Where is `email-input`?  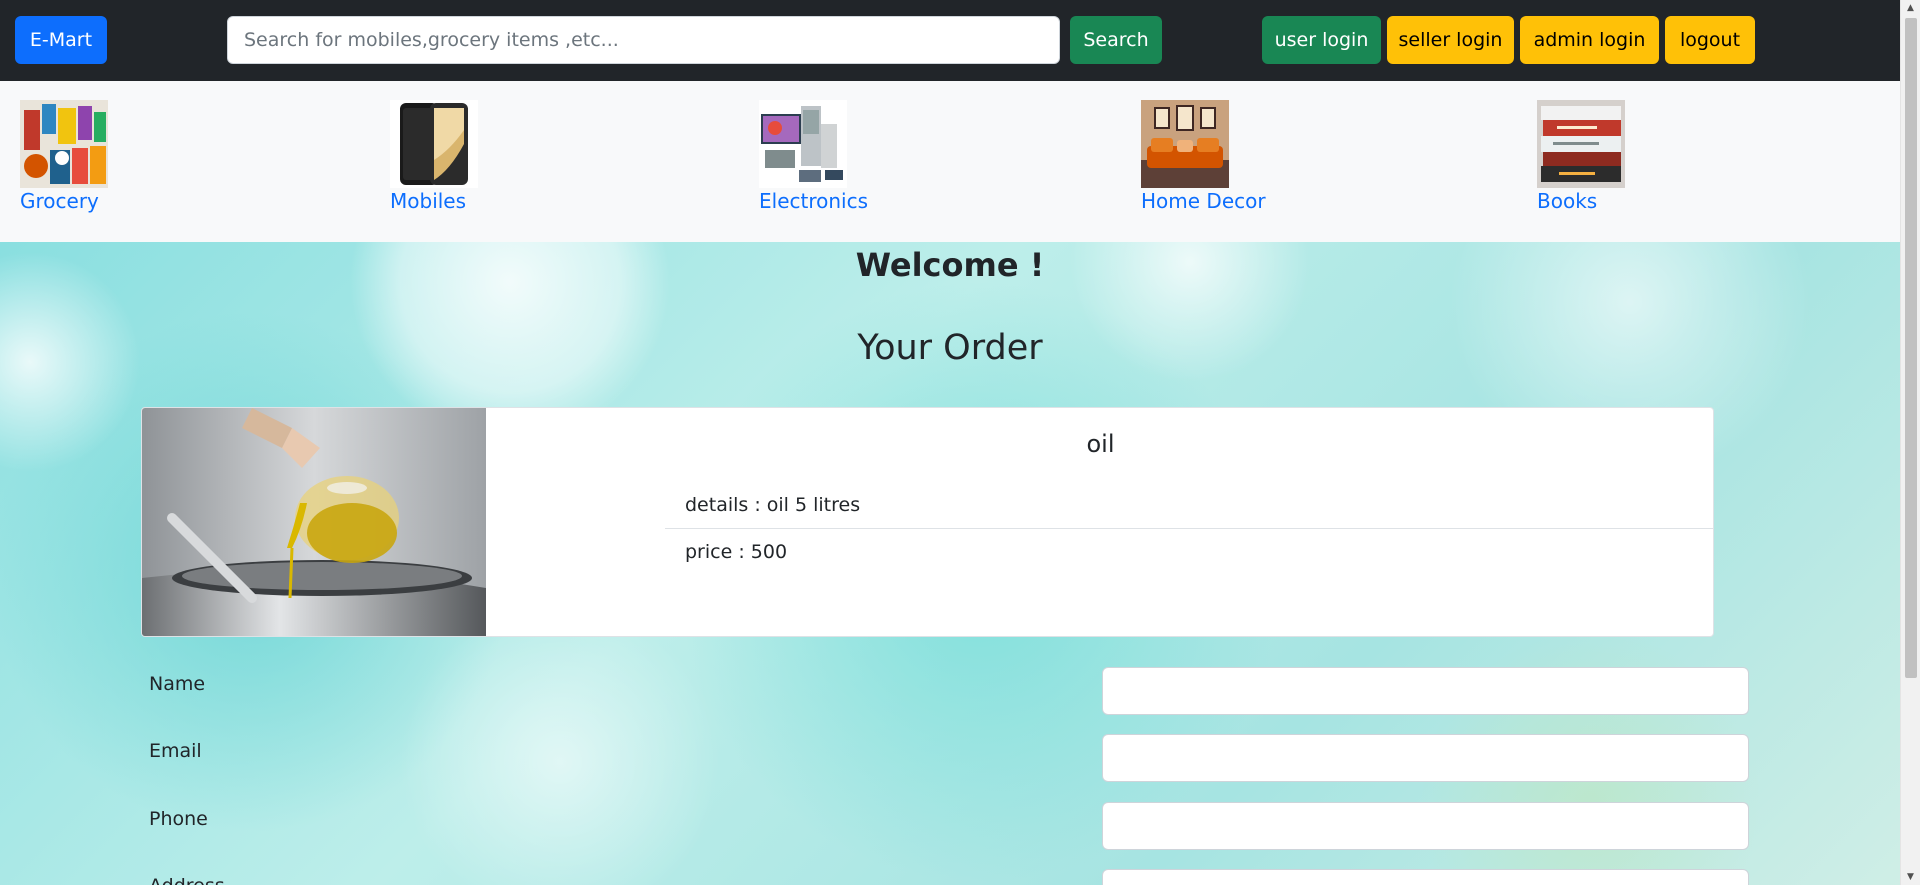 email-input is located at coordinates (1425, 758).